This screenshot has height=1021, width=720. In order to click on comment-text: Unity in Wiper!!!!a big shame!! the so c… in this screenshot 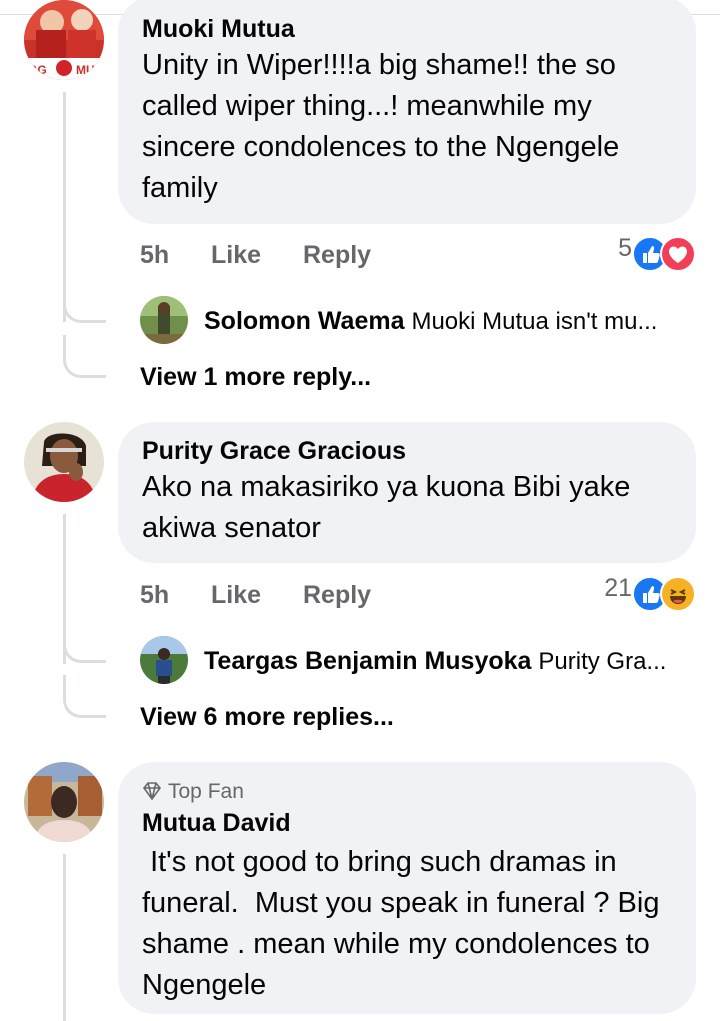, I will do `click(381, 126)`.